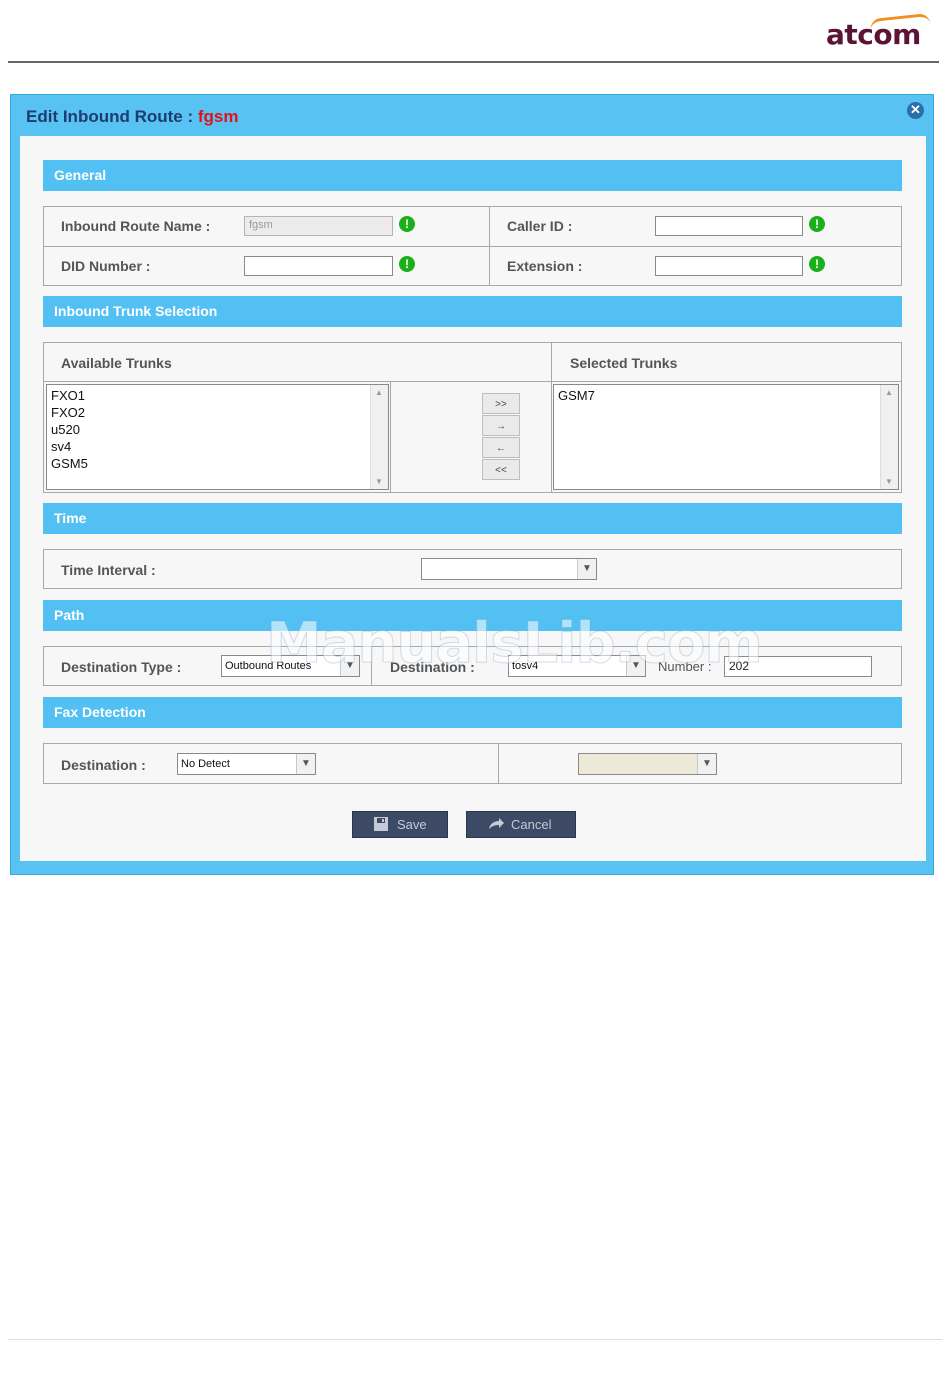 The image size is (950, 1387). I want to click on extension-label: Extension :, so click(545, 266).